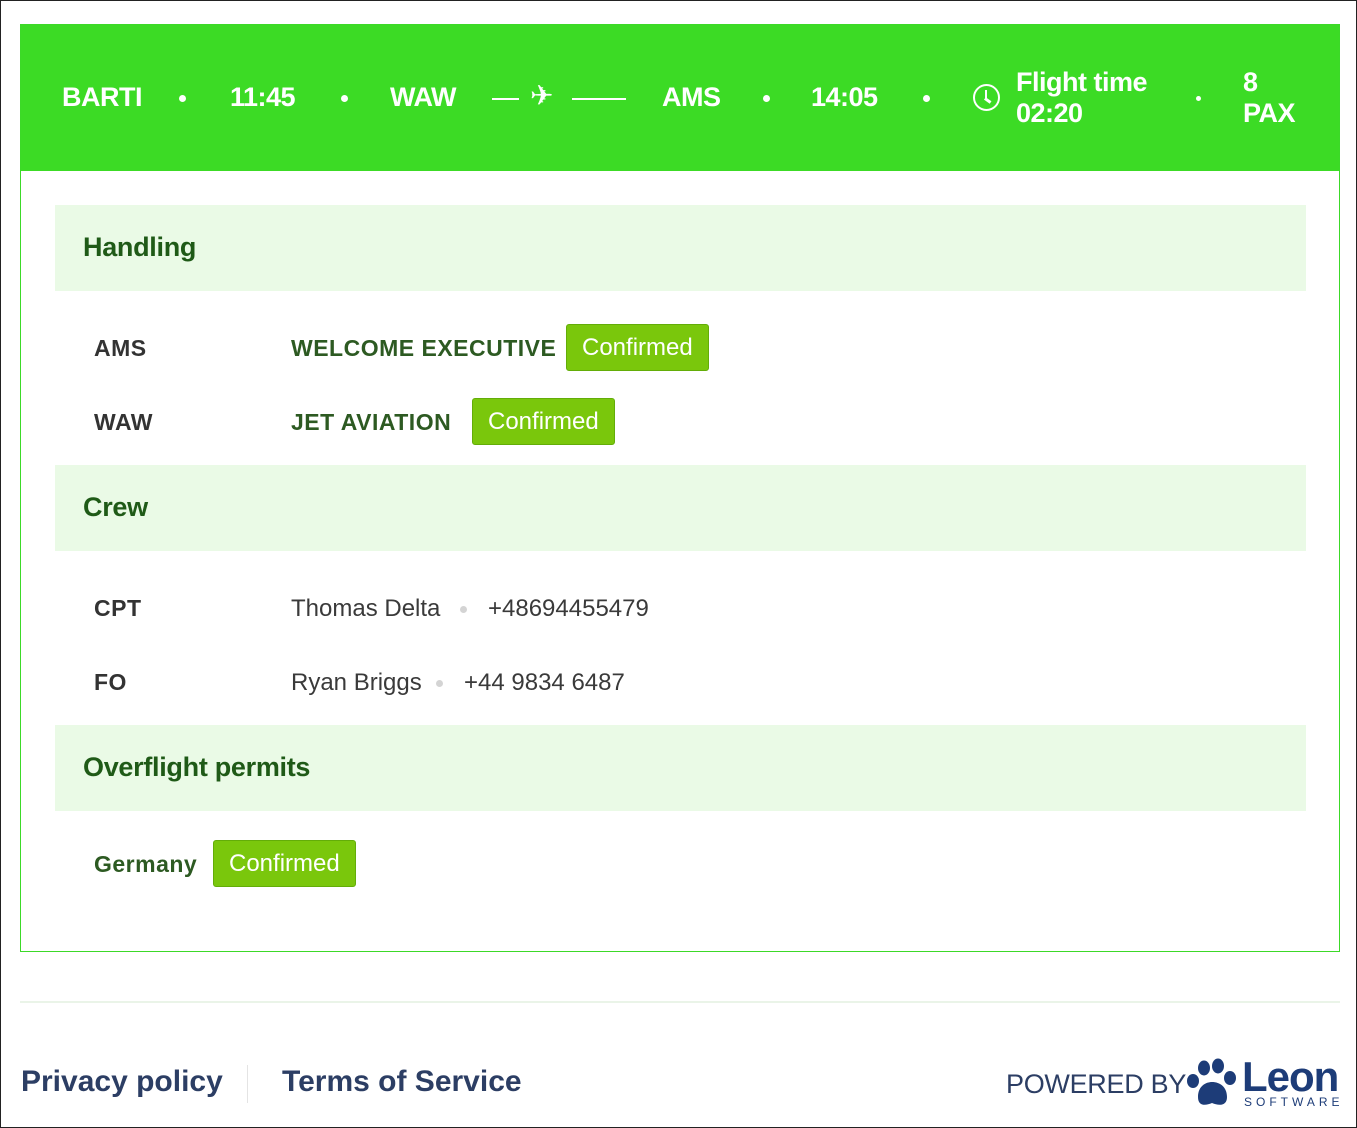  Describe the element at coordinates (123, 422) in the screenshot. I see `handling-airport: WAW` at that location.